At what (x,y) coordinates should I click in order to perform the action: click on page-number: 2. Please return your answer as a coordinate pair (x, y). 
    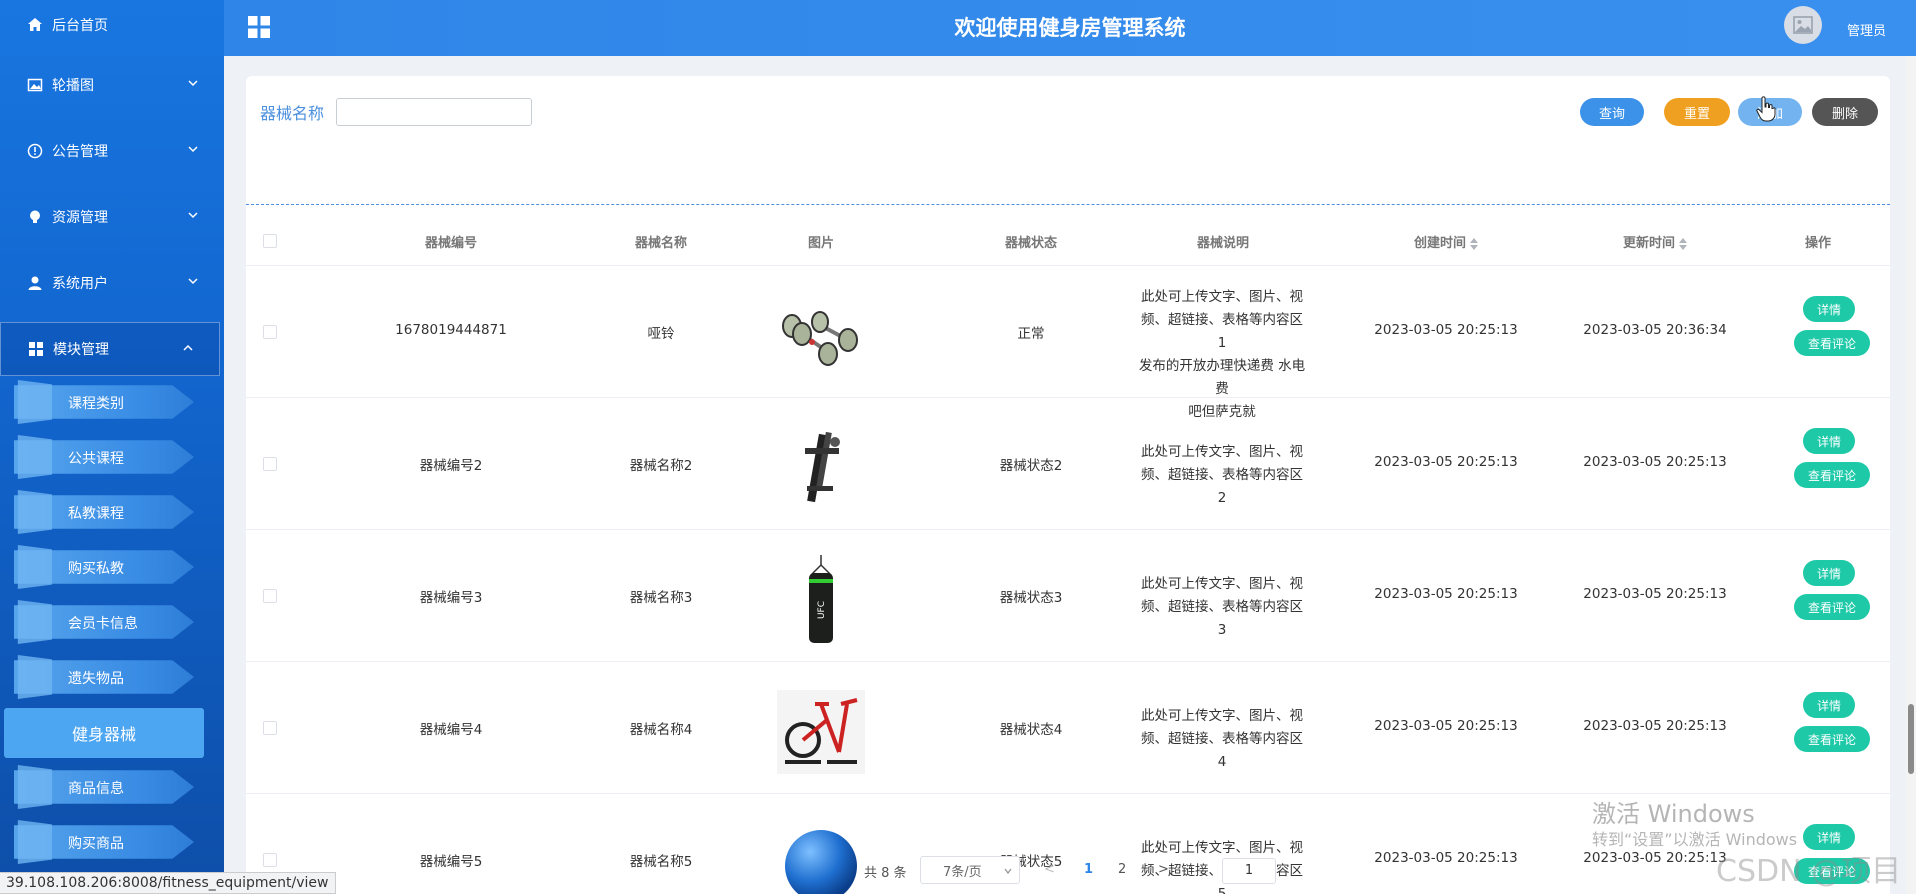
    Looking at the image, I should click on (1122, 874).